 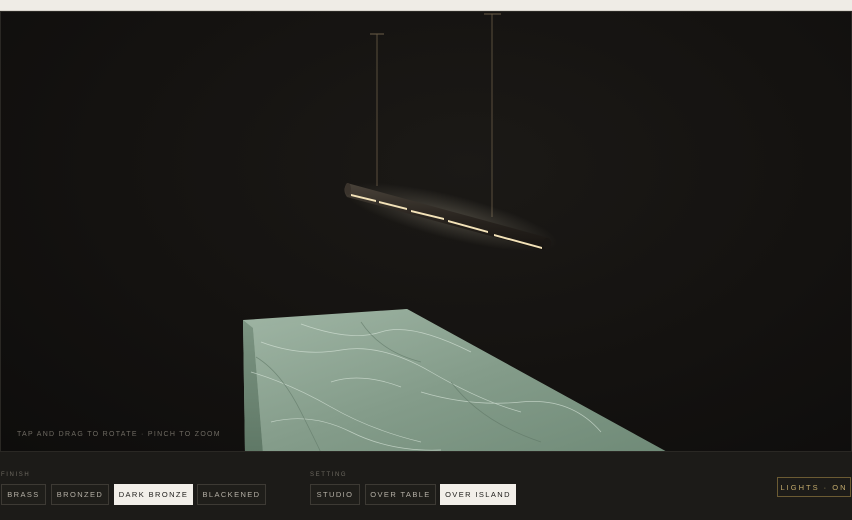 What do you see at coordinates (16, 475) in the screenshot?
I see `finish-label: FINISH` at bounding box center [16, 475].